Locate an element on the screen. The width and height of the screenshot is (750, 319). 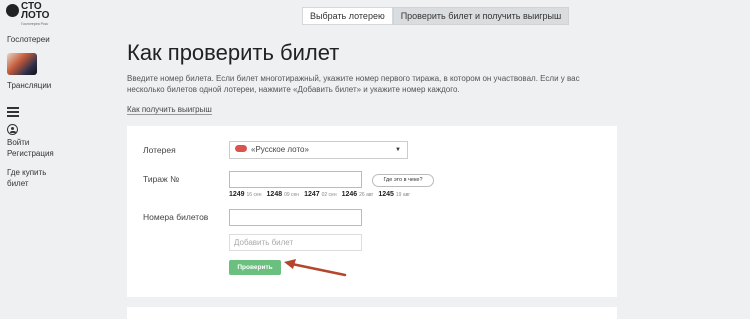
lottery-label: Лотерея is located at coordinates (159, 150).